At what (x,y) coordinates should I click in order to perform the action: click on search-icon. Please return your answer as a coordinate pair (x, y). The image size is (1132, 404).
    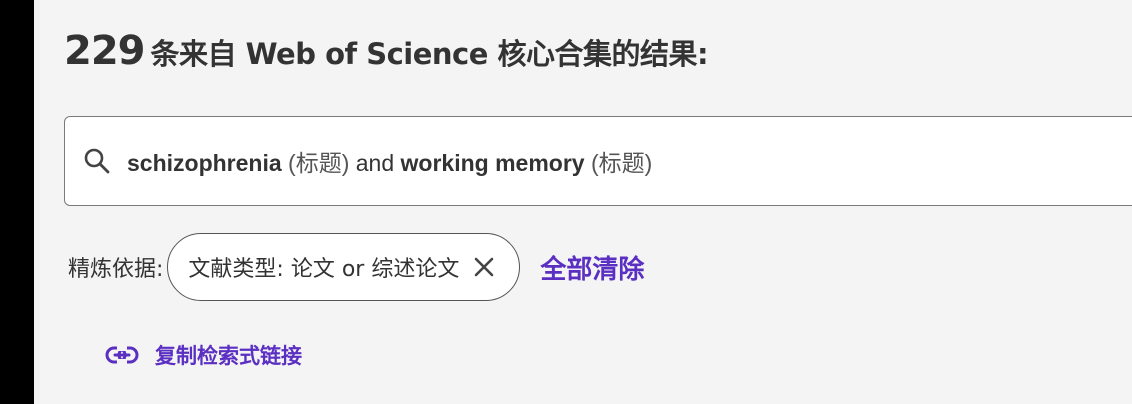
    Looking at the image, I should click on (99, 161).